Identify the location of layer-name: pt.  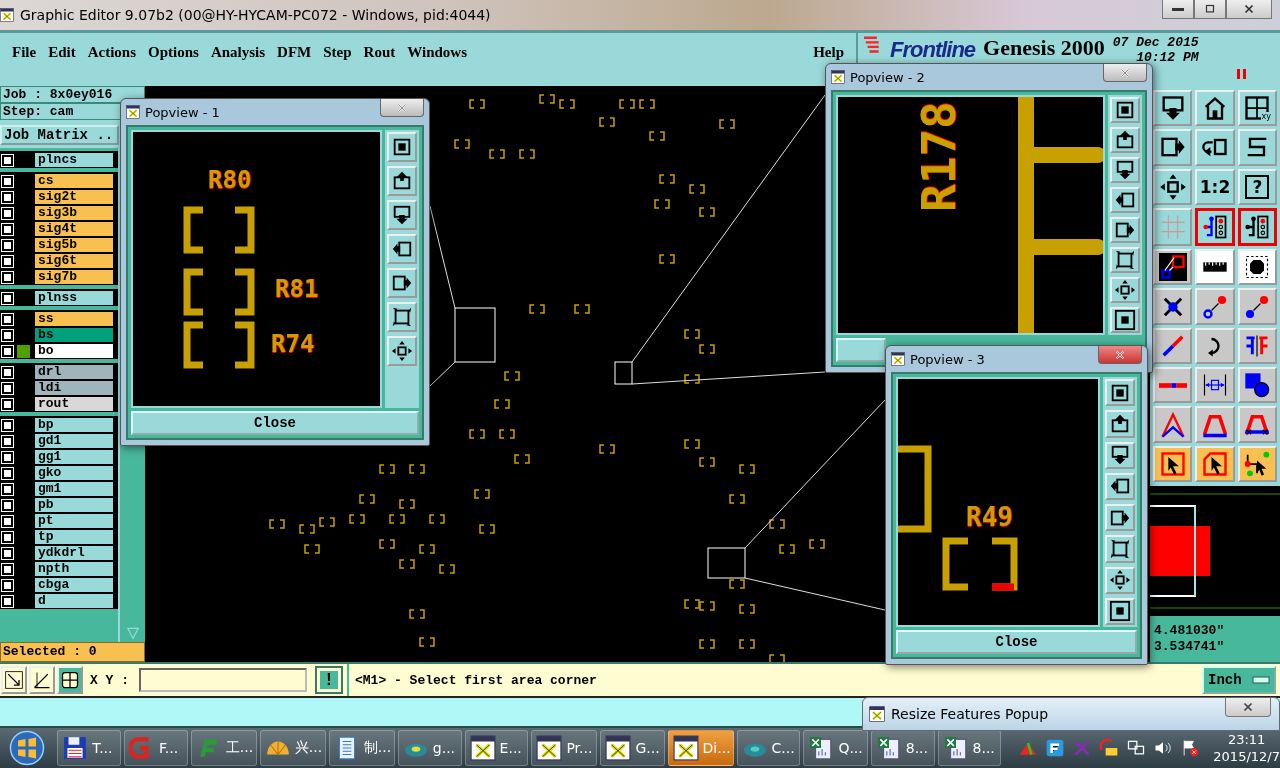
(74, 521).